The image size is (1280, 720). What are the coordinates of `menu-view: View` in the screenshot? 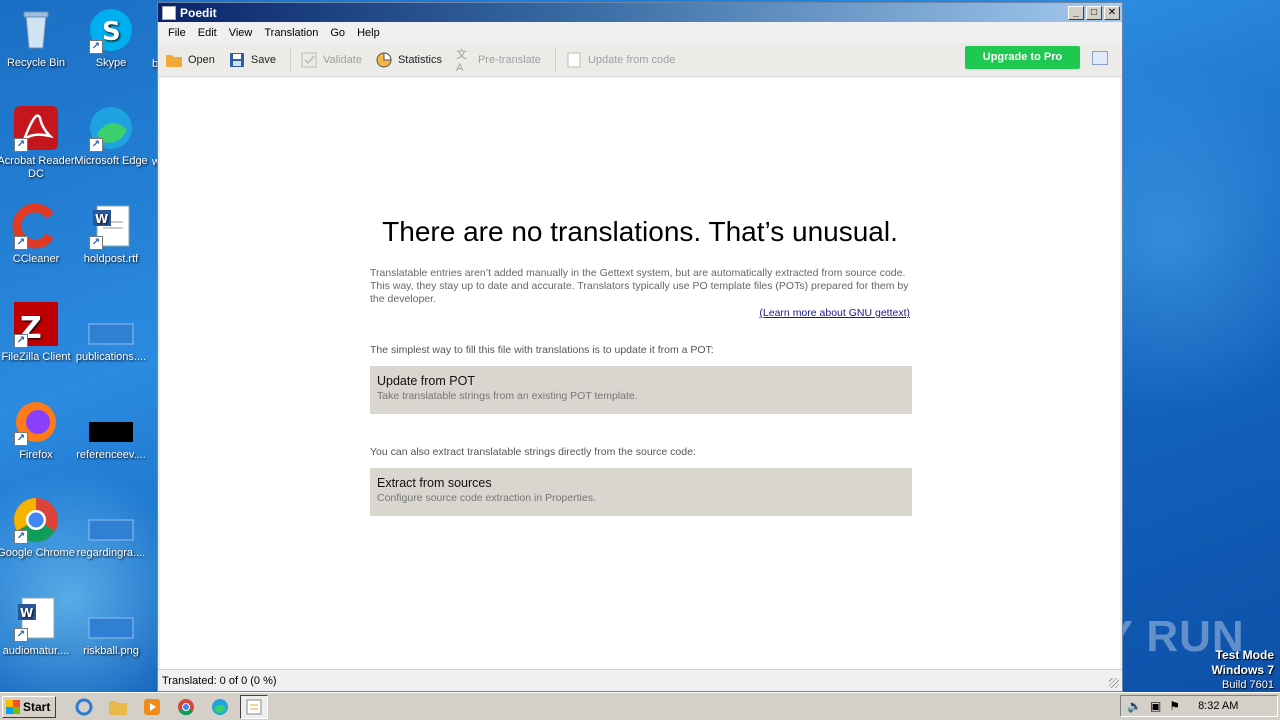 It's located at (241, 33).